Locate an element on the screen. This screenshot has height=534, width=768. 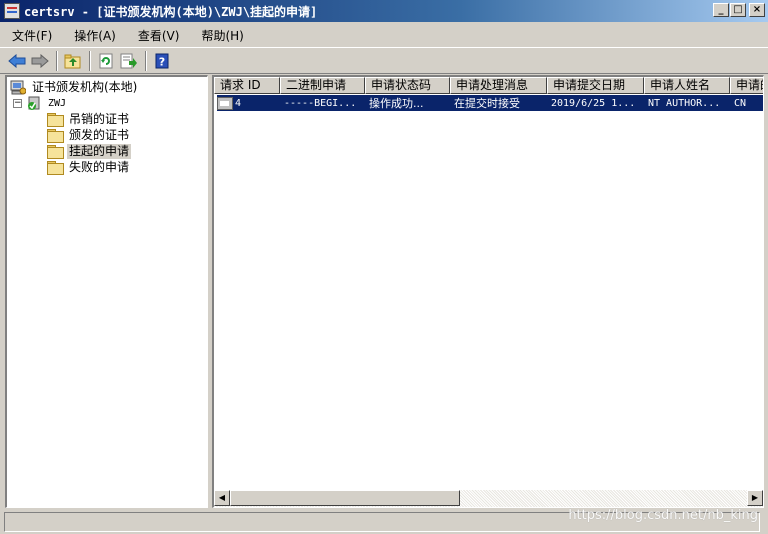
forward-arrow-icon is located at coordinates (40, 60).